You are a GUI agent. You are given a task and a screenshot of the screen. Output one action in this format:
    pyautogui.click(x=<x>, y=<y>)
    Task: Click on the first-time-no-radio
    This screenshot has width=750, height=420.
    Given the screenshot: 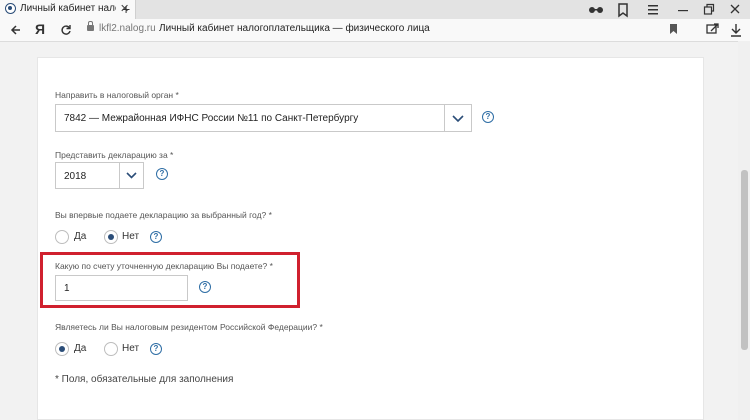 What is the action you would take?
    pyautogui.click(x=111, y=237)
    